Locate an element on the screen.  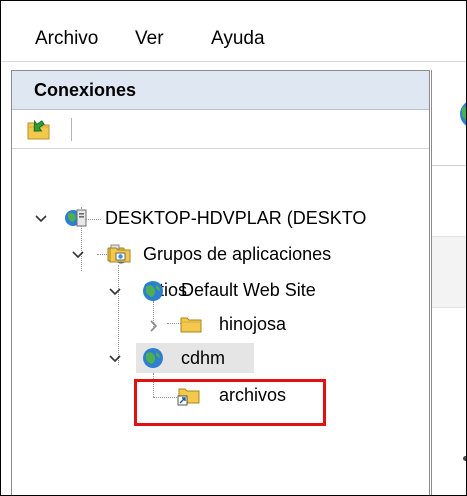
tree-item-cdhm: cdhm is located at coordinates (203, 358).